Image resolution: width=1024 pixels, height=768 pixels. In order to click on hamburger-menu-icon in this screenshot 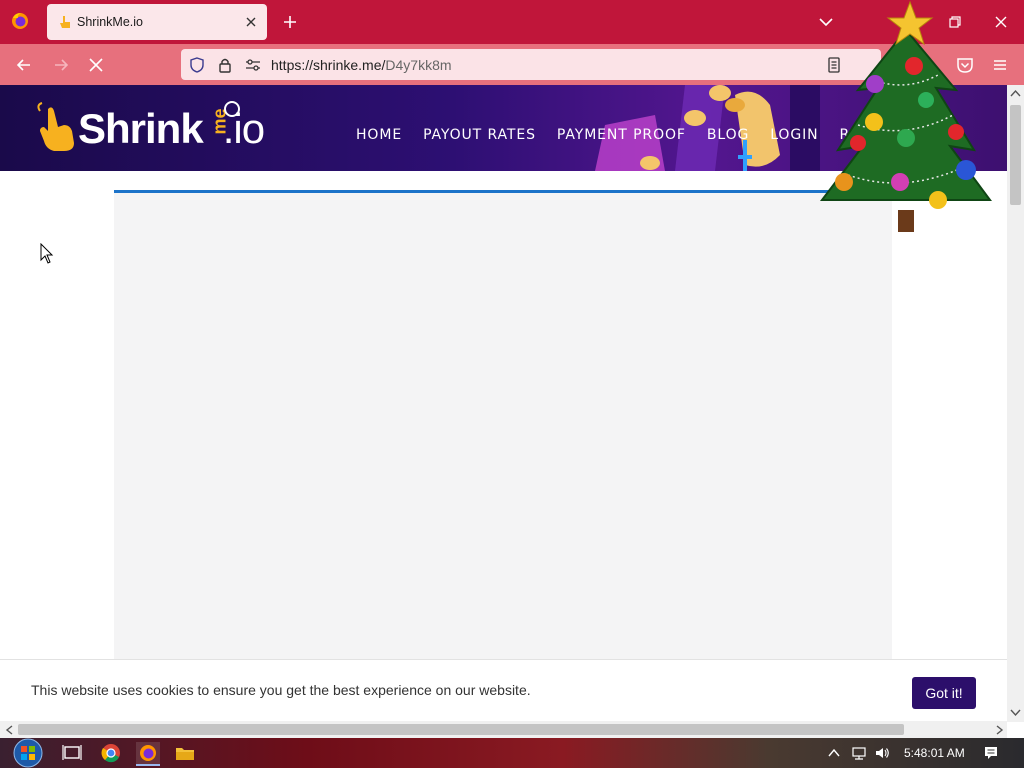, I will do `click(1000, 65)`.